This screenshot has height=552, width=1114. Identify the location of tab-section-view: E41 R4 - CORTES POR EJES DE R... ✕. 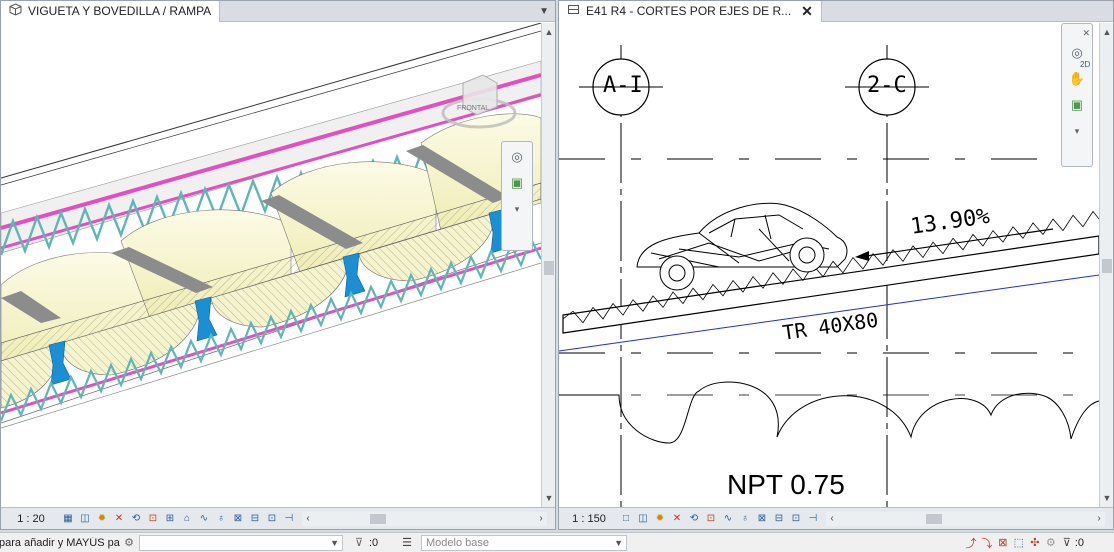
(690, 11).